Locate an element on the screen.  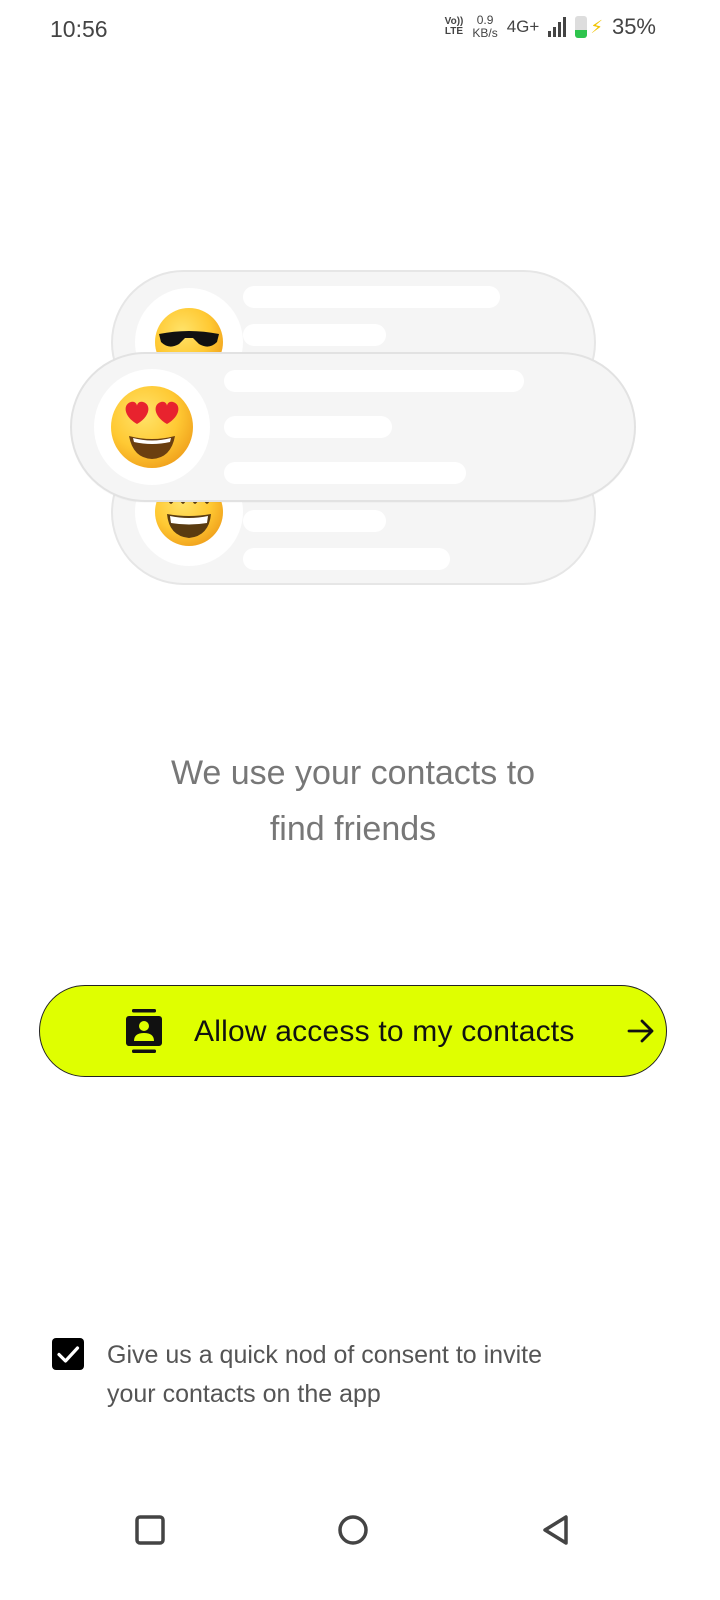
headline-line-1: We use your contacts to is located at coordinates (353, 773).